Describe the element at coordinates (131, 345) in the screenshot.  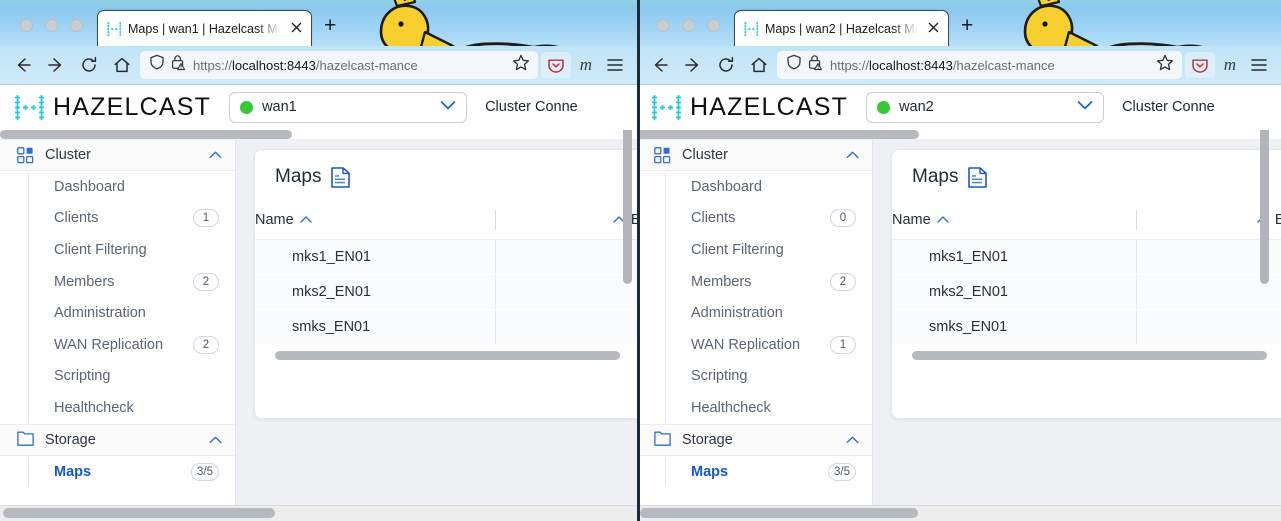
I see `sidebar-item-wan-replication: WAN Replication 2` at that location.